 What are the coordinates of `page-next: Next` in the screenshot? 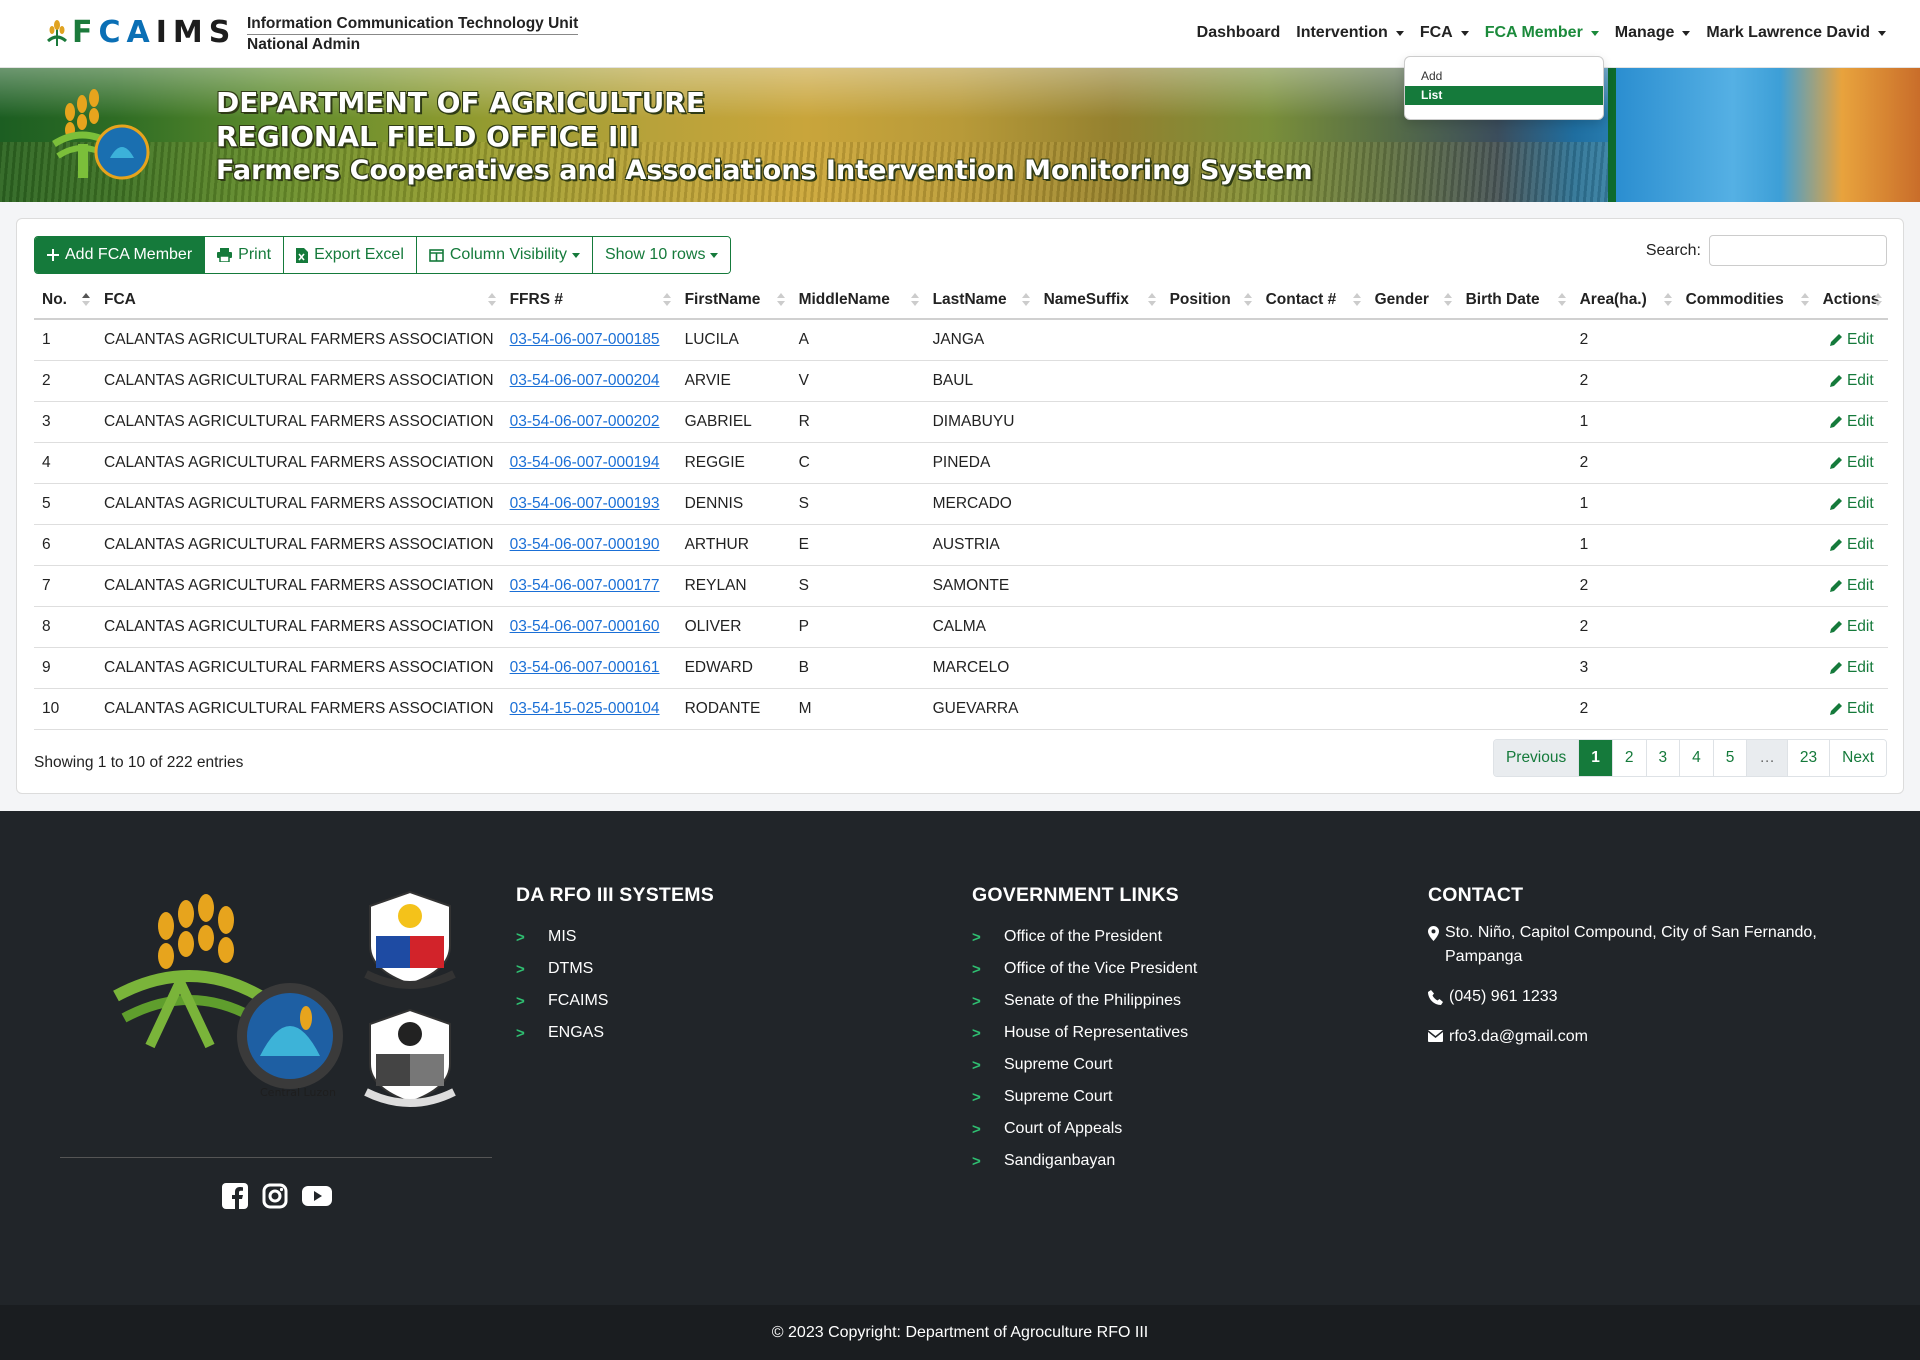 It's located at (1857, 758).